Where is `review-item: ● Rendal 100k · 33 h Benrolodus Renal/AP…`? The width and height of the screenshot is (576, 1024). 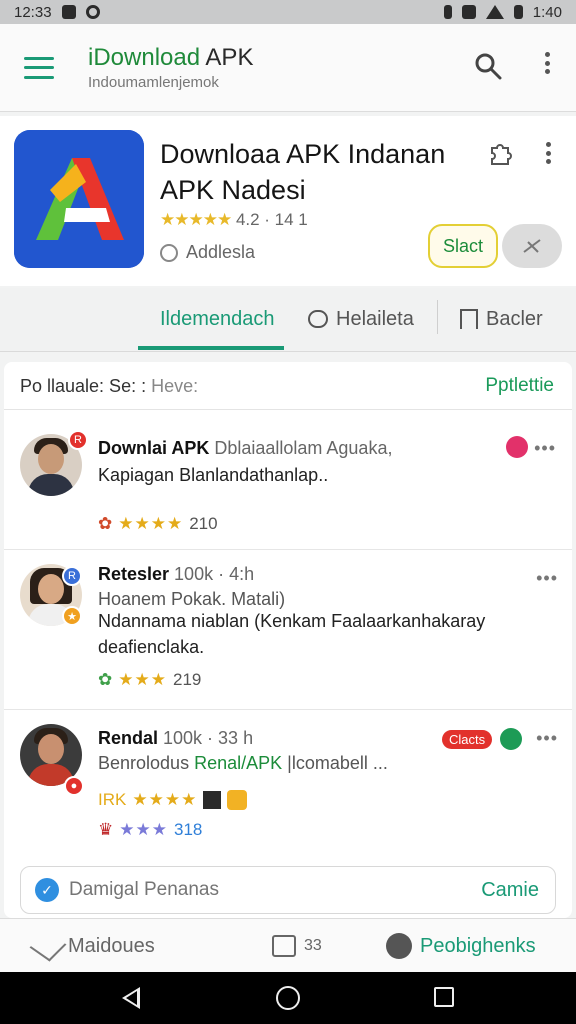
review-item: ● Rendal 100k · 33 h Benrolodus Renal/AP… is located at coordinates (288, 783).